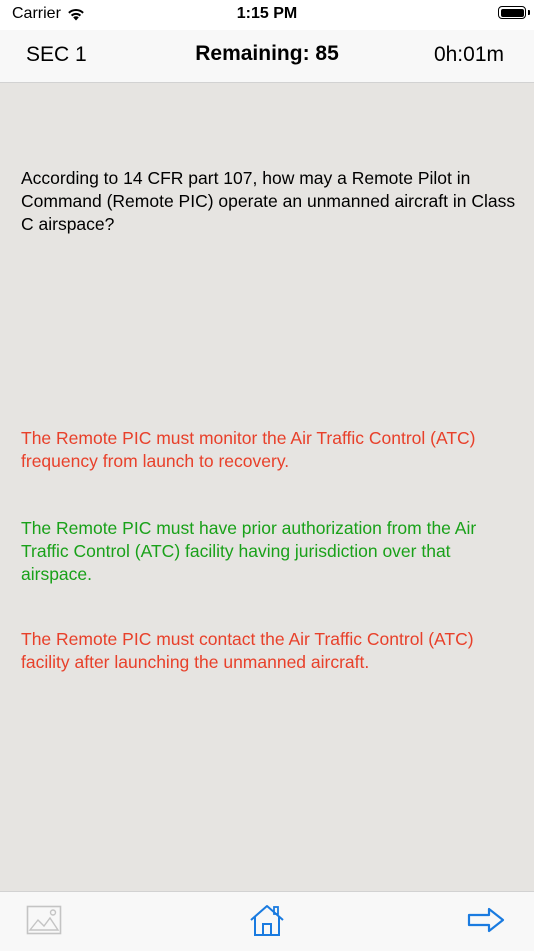 This screenshot has width=534, height=951. I want to click on battery-icon, so click(512, 12).